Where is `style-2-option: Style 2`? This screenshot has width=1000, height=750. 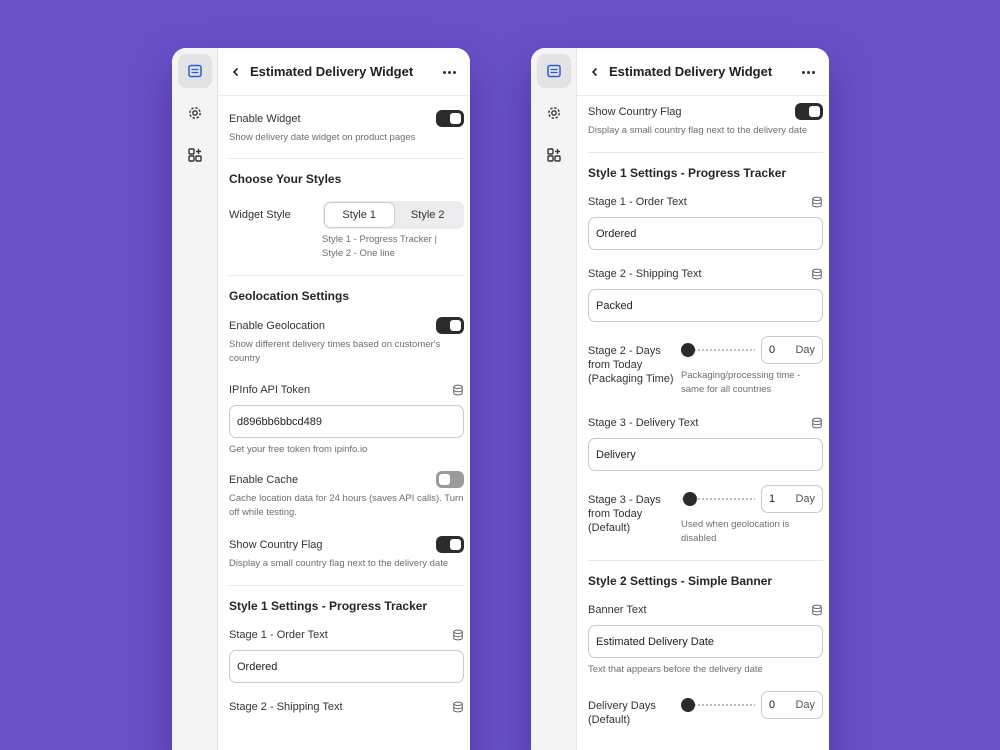 style-2-option: Style 2 is located at coordinates (428, 215).